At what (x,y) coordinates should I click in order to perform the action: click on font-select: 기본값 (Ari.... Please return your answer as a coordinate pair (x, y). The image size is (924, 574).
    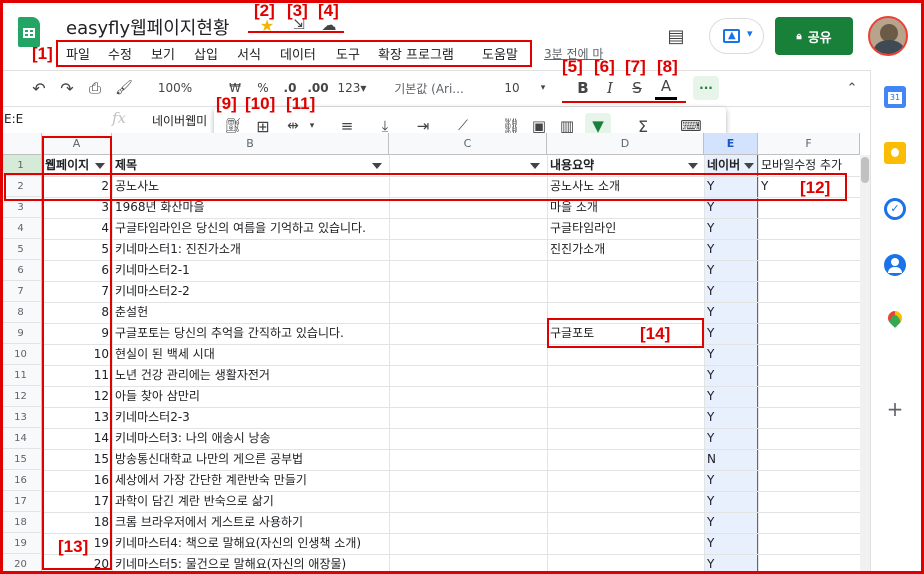
    Looking at the image, I should click on (429, 88).